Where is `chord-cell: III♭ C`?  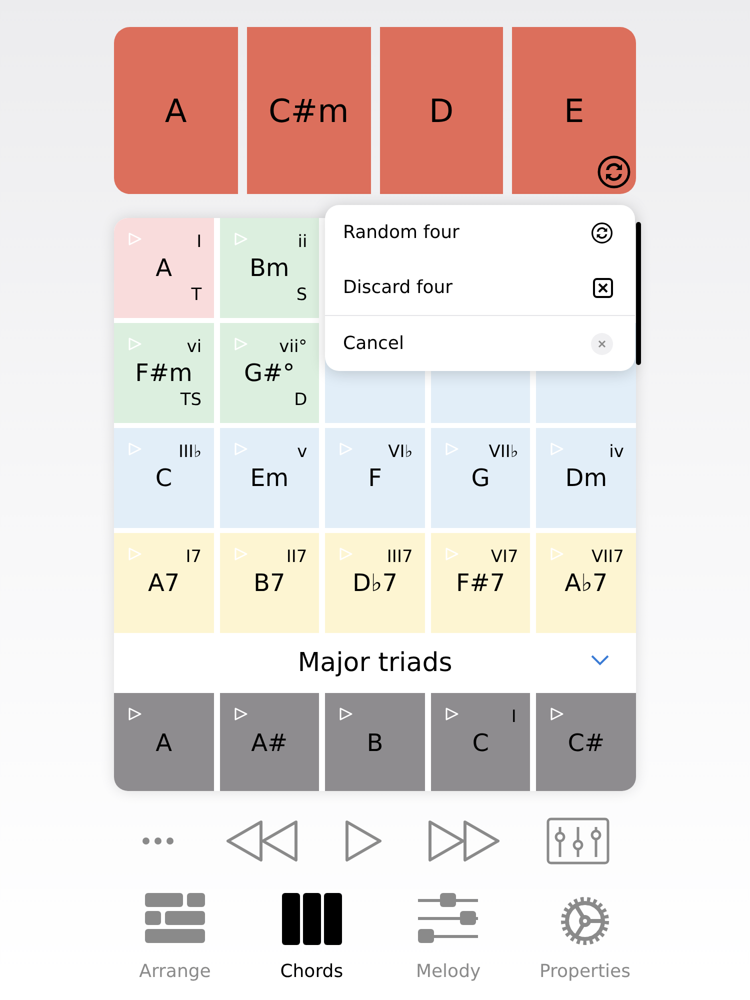 chord-cell: III♭ C is located at coordinates (164, 478).